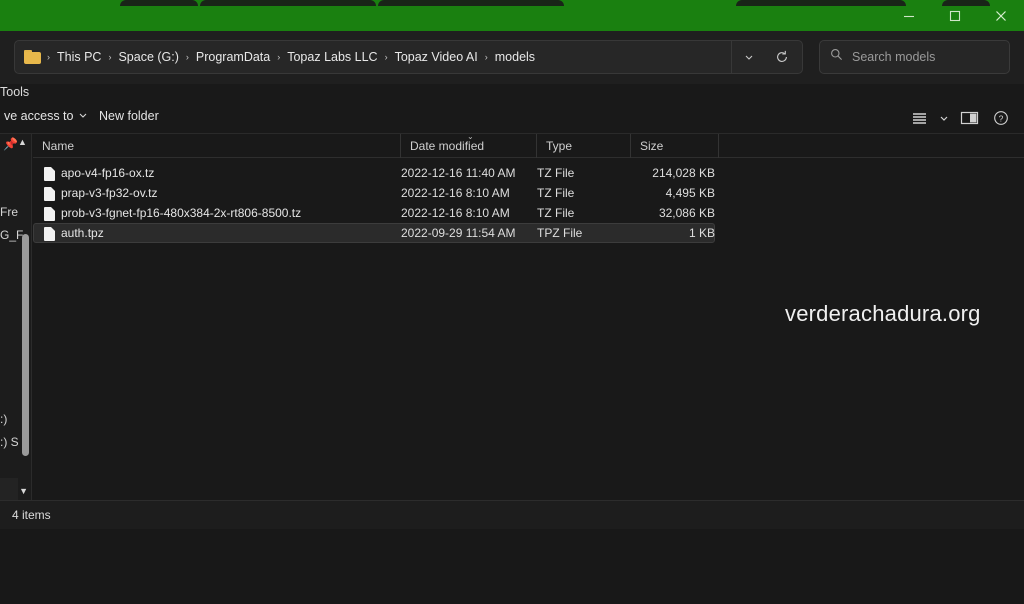  Describe the element at coordinates (458, 233) in the screenshot. I see `file-date-modified: 2022-09-29 11:54 AM` at that location.